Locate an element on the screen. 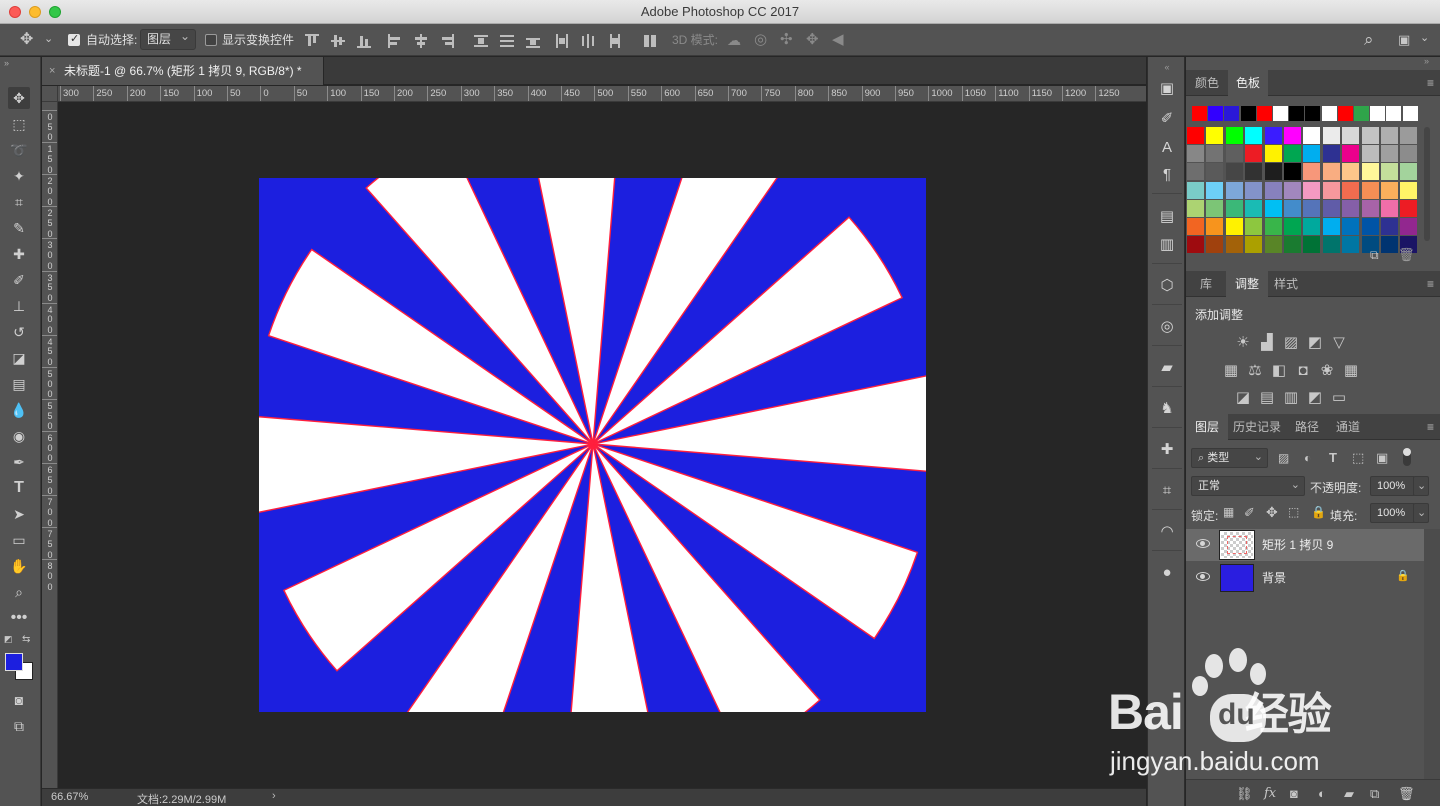 This screenshot has width=1440, height=806. distribute-hcenter-icon is located at coordinates (588, 41).